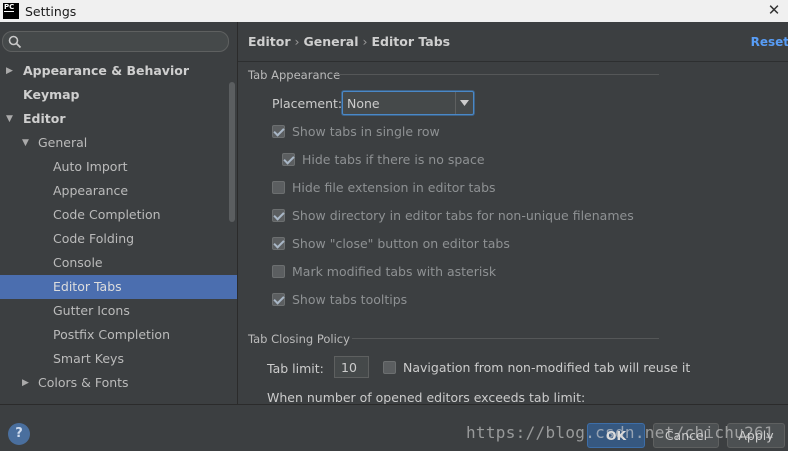 This screenshot has height=451, width=788. What do you see at coordinates (111, 334) in the screenshot?
I see `tree-item-label: Postfix Completion` at bounding box center [111, 334].